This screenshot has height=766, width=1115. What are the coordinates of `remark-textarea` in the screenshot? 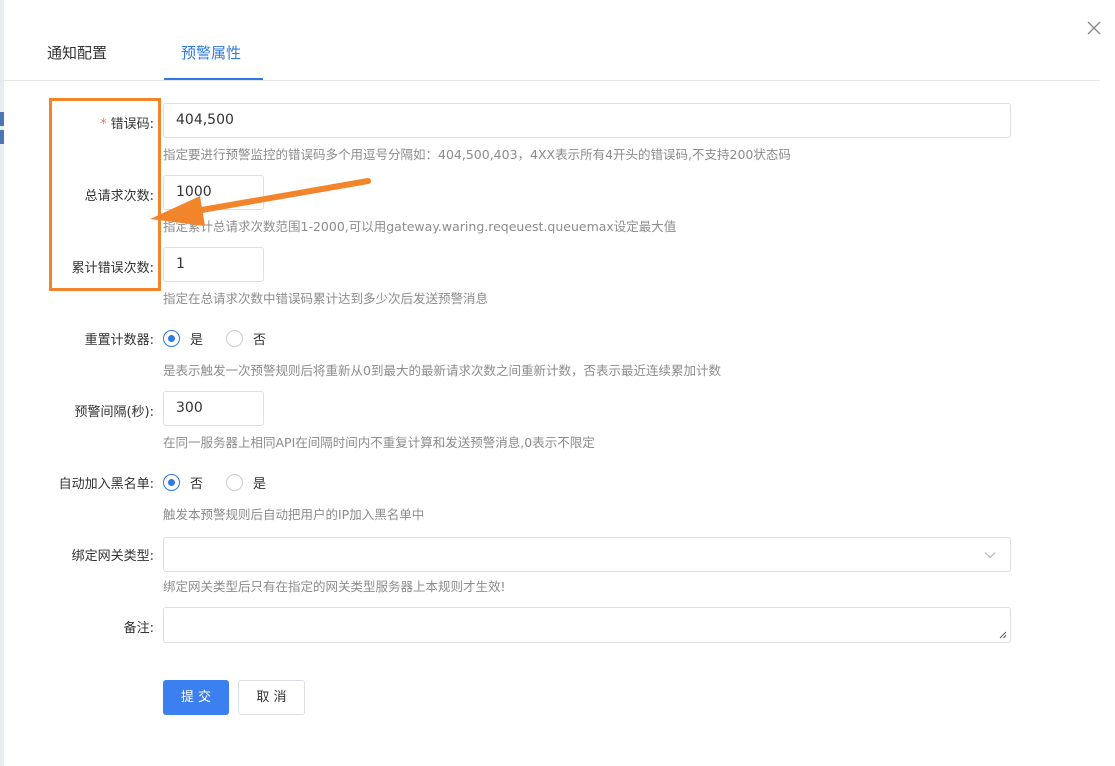 It's located at (587, 625).